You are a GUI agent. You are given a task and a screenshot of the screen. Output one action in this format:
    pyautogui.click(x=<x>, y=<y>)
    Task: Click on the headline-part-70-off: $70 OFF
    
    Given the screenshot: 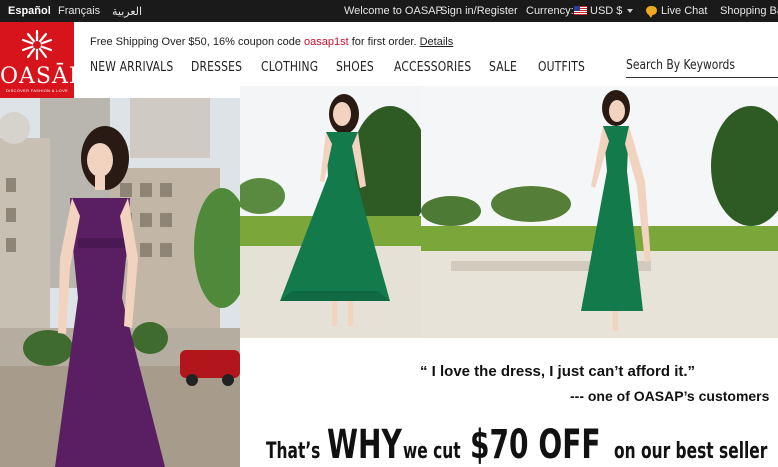 What is the action you would take?
    pyautogui.click(x=535, y=444)
    